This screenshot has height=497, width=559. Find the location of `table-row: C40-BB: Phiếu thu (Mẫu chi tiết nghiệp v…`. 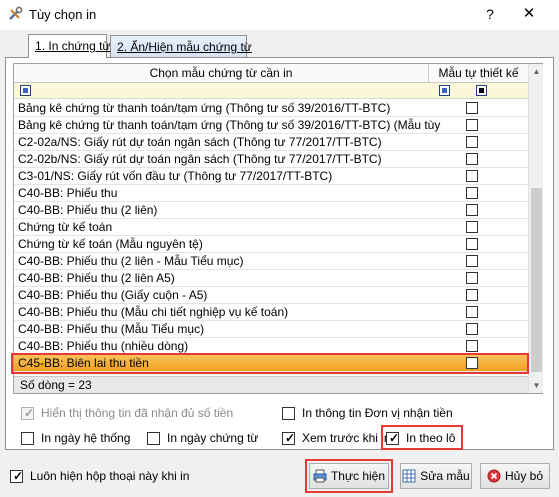

table-row: C40-BB: Phiếu thu (Mẫu chi tiết nghiệp v… is located at coordinates (271, 312).